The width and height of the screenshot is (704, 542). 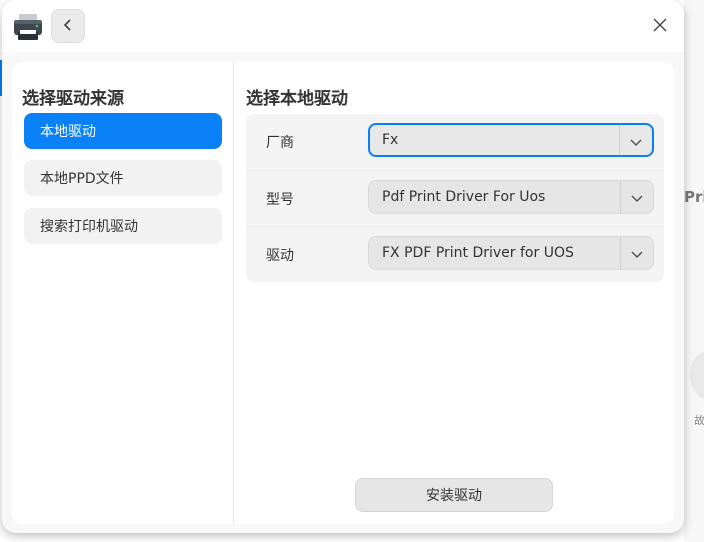 I want to click on source-item-local-ppd: 本地PPD文件, so click(x=123, y=178).